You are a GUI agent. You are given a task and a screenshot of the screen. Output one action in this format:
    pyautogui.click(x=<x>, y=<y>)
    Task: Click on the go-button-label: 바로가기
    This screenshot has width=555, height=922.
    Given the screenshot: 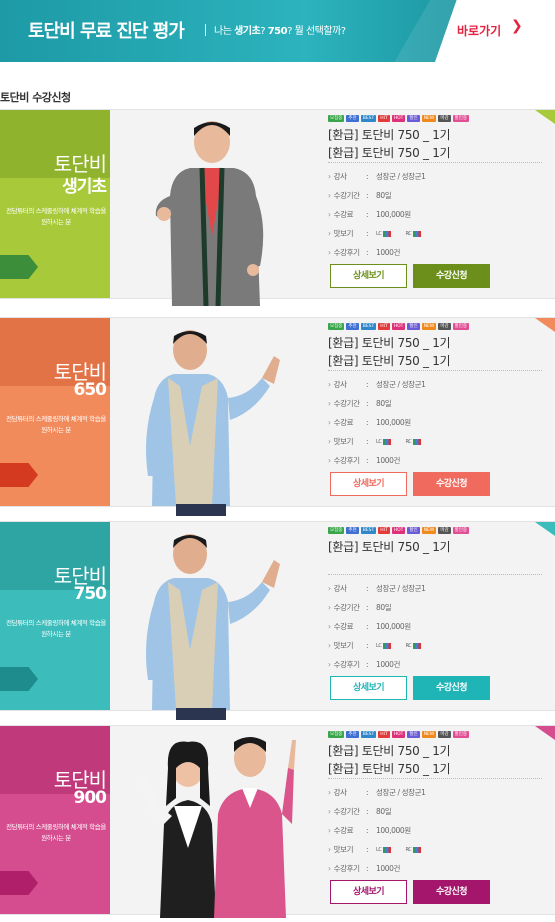 What is the action you would take?
    pyautogui.click(x=479, y=31)
    